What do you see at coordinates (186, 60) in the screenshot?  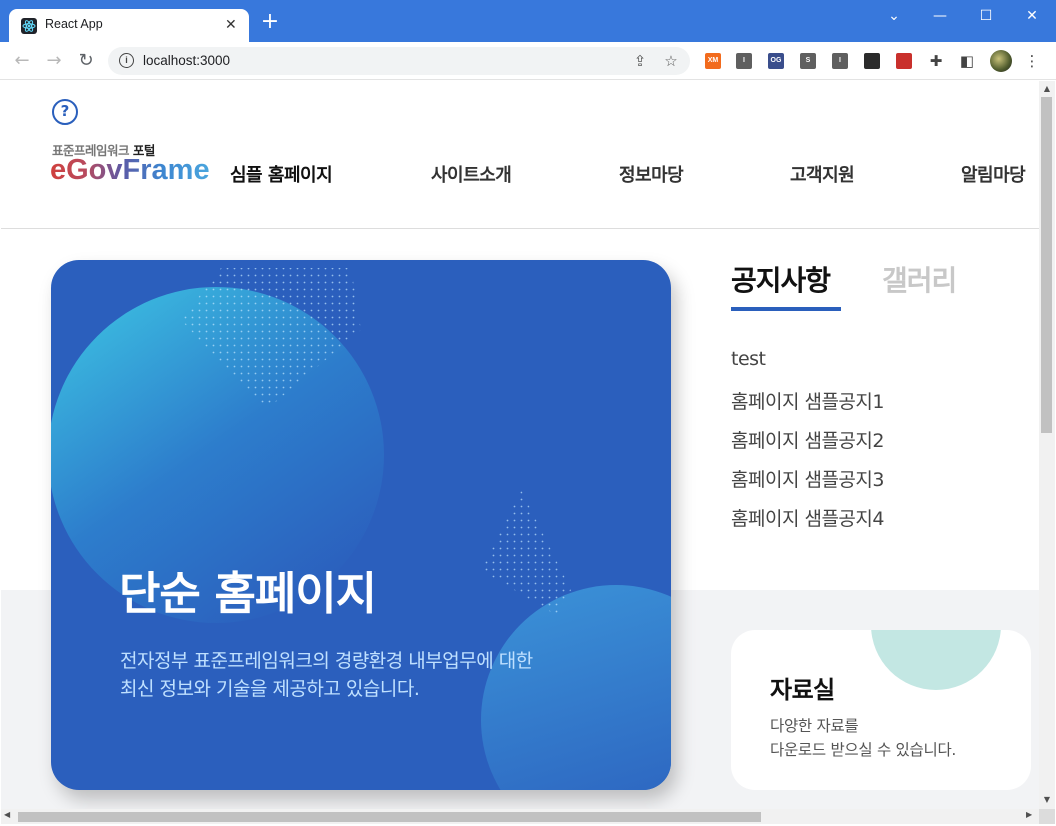 I see `url-text: localhost:3000` at bounding box center [186, 60].